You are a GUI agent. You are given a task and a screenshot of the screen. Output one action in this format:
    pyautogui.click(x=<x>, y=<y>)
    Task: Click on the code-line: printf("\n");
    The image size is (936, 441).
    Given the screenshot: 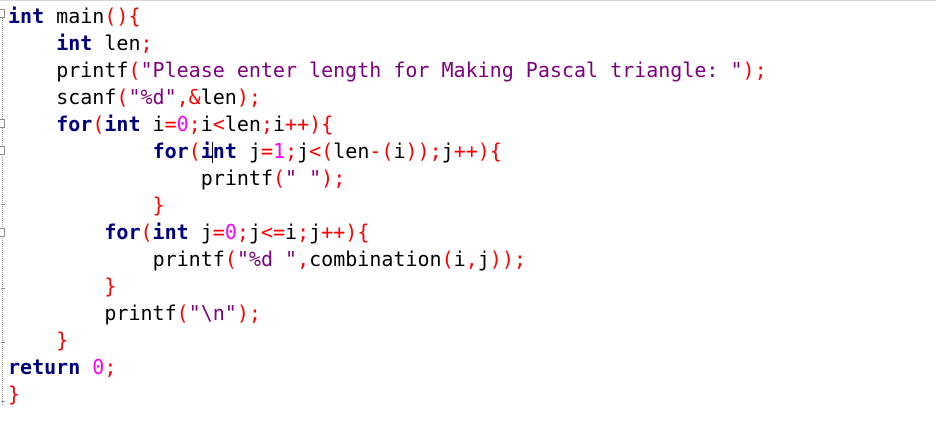 What is the action you would take?
    pyautogui.click(x=387, y=313)
    